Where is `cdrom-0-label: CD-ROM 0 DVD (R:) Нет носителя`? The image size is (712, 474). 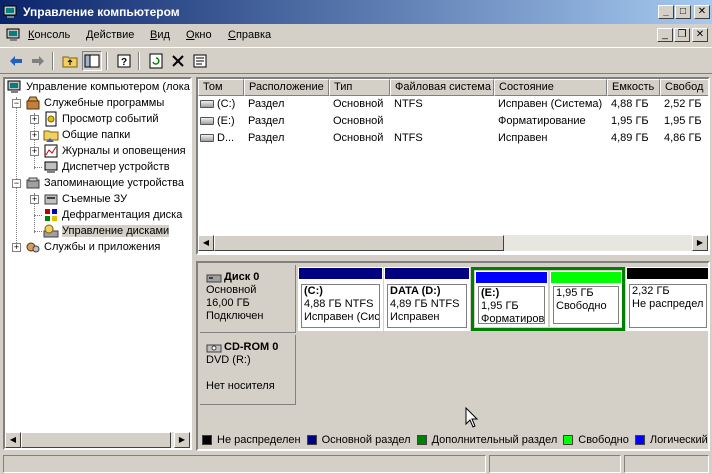
cdrom-0-label: CD-ROM 0 DVD (R:) Нет носителя is located at coordinates (248, 370).